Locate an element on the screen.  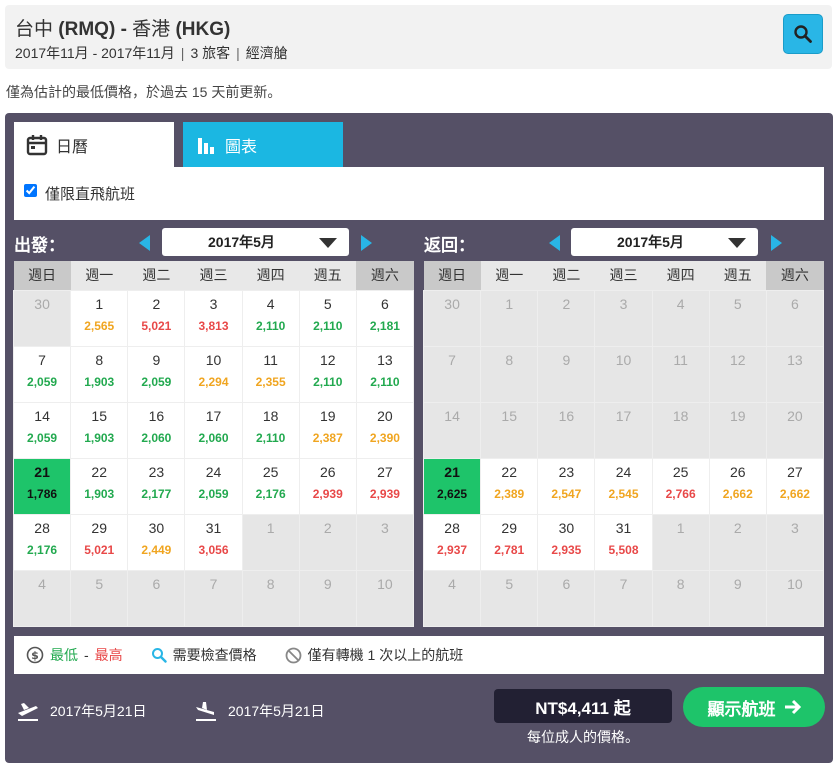
calendar-week-row: 7 8 9 10 11 12 13 is located at coordinates (623, 374).